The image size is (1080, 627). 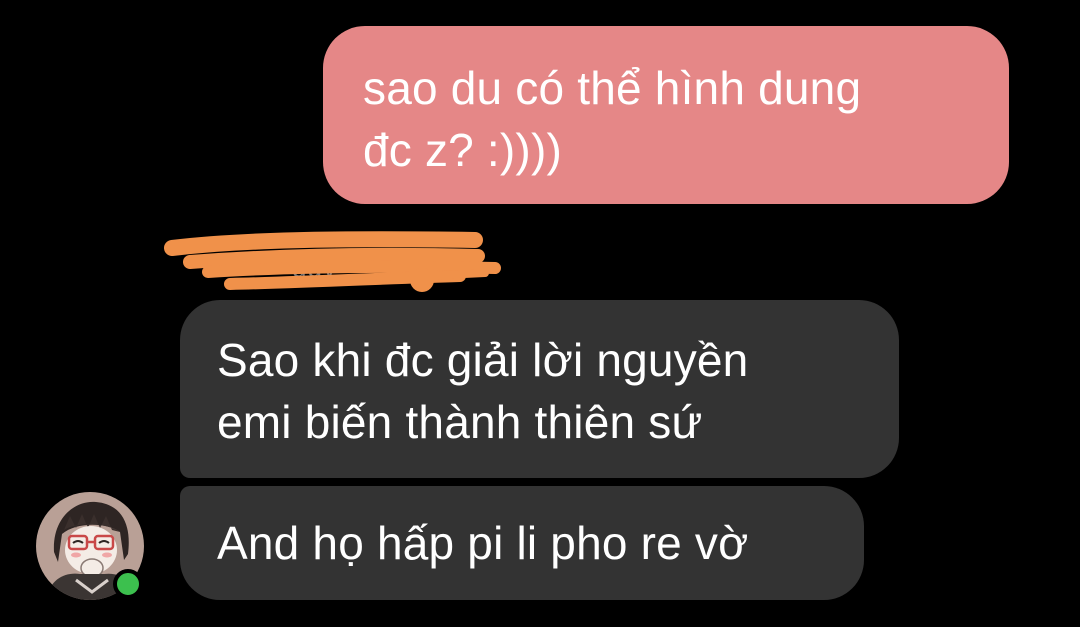 What do you see at coordinates (332, 261) in the screenshot?
I see `redaction-scribble` at bounding box center [332, 261].